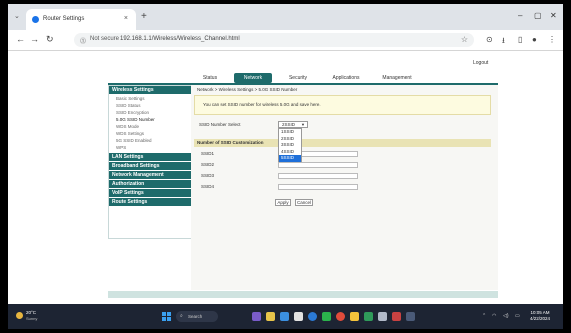 This screenshot has height=333, width=571. I want to click on ssid-table-header: Number of SSID Customization, so click(342, 143).